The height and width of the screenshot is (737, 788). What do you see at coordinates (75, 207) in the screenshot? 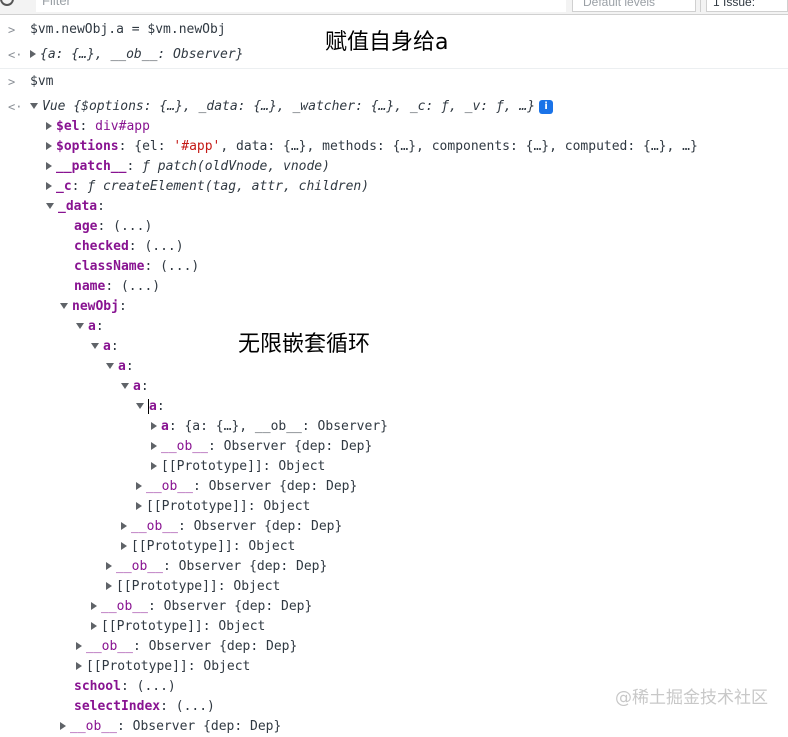
I see `prop-row-data: _data:` at bounding box center [75, 207].